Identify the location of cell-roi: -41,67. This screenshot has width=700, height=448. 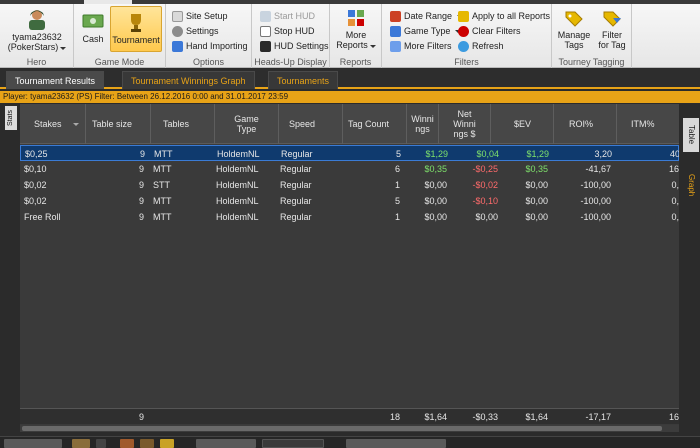
(598, 169).